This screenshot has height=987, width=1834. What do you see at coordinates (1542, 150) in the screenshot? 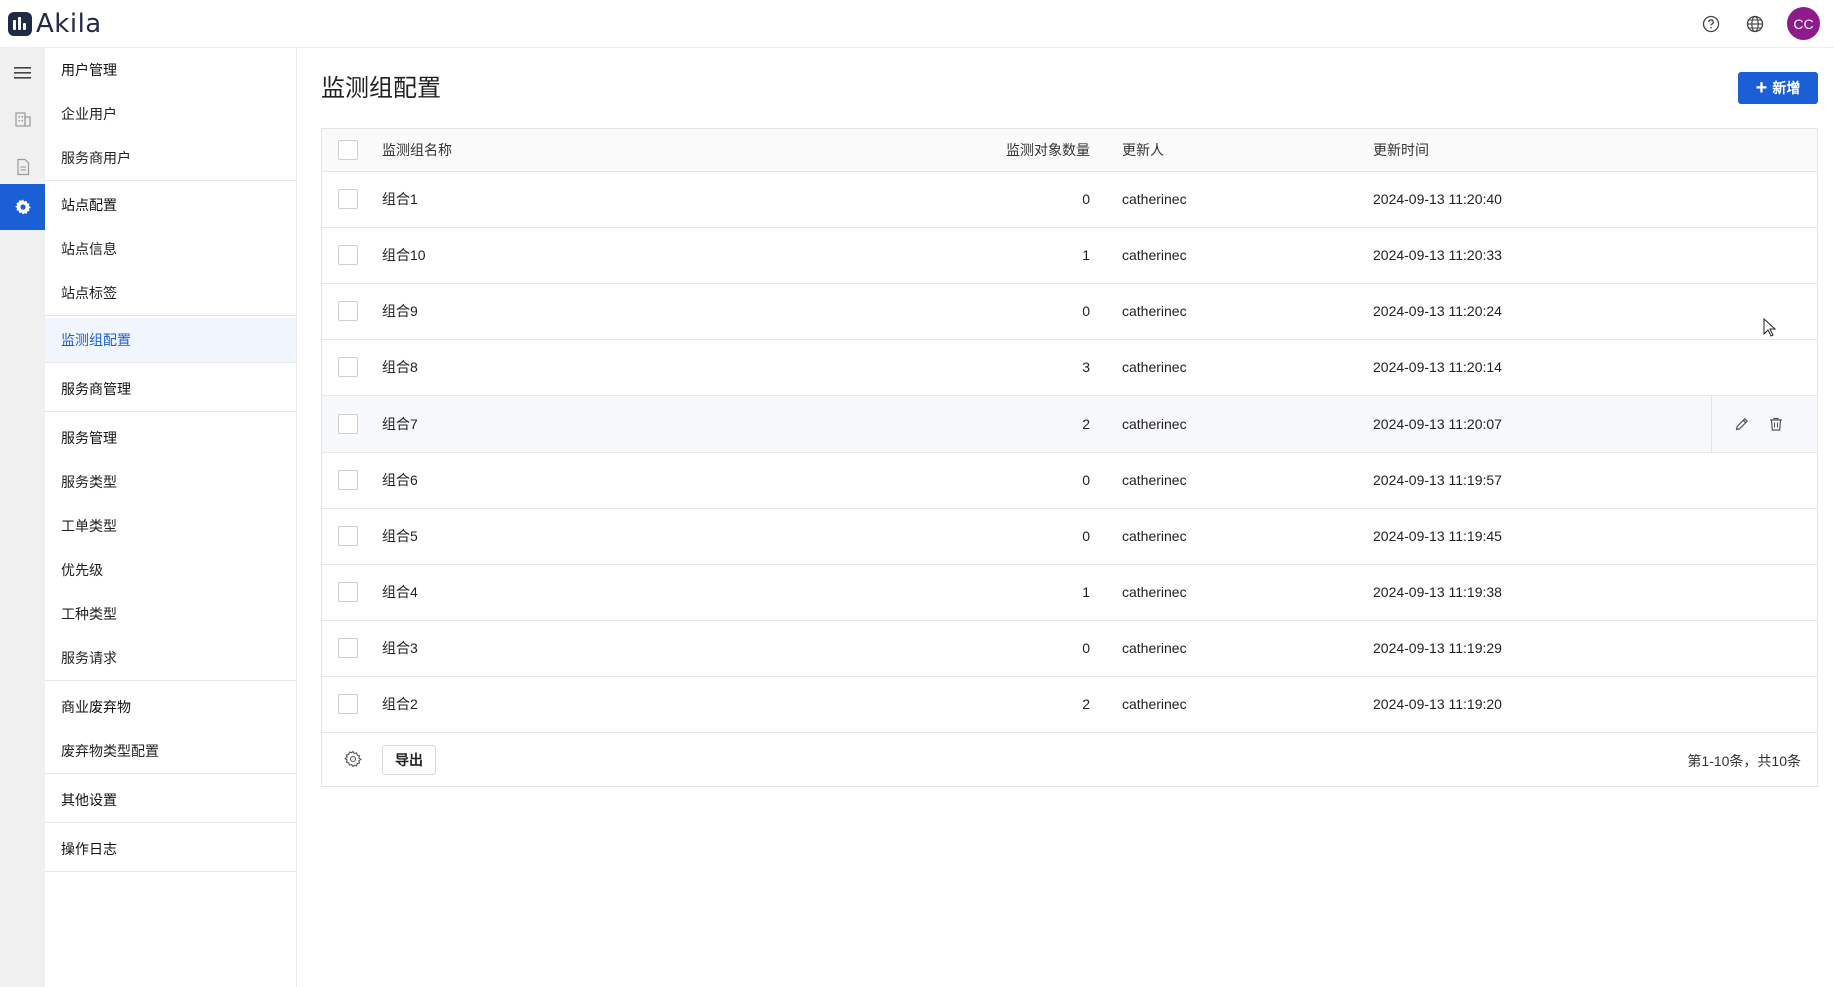
I see `column-header-time: 更新时间` at bounding box center [1542, 150].